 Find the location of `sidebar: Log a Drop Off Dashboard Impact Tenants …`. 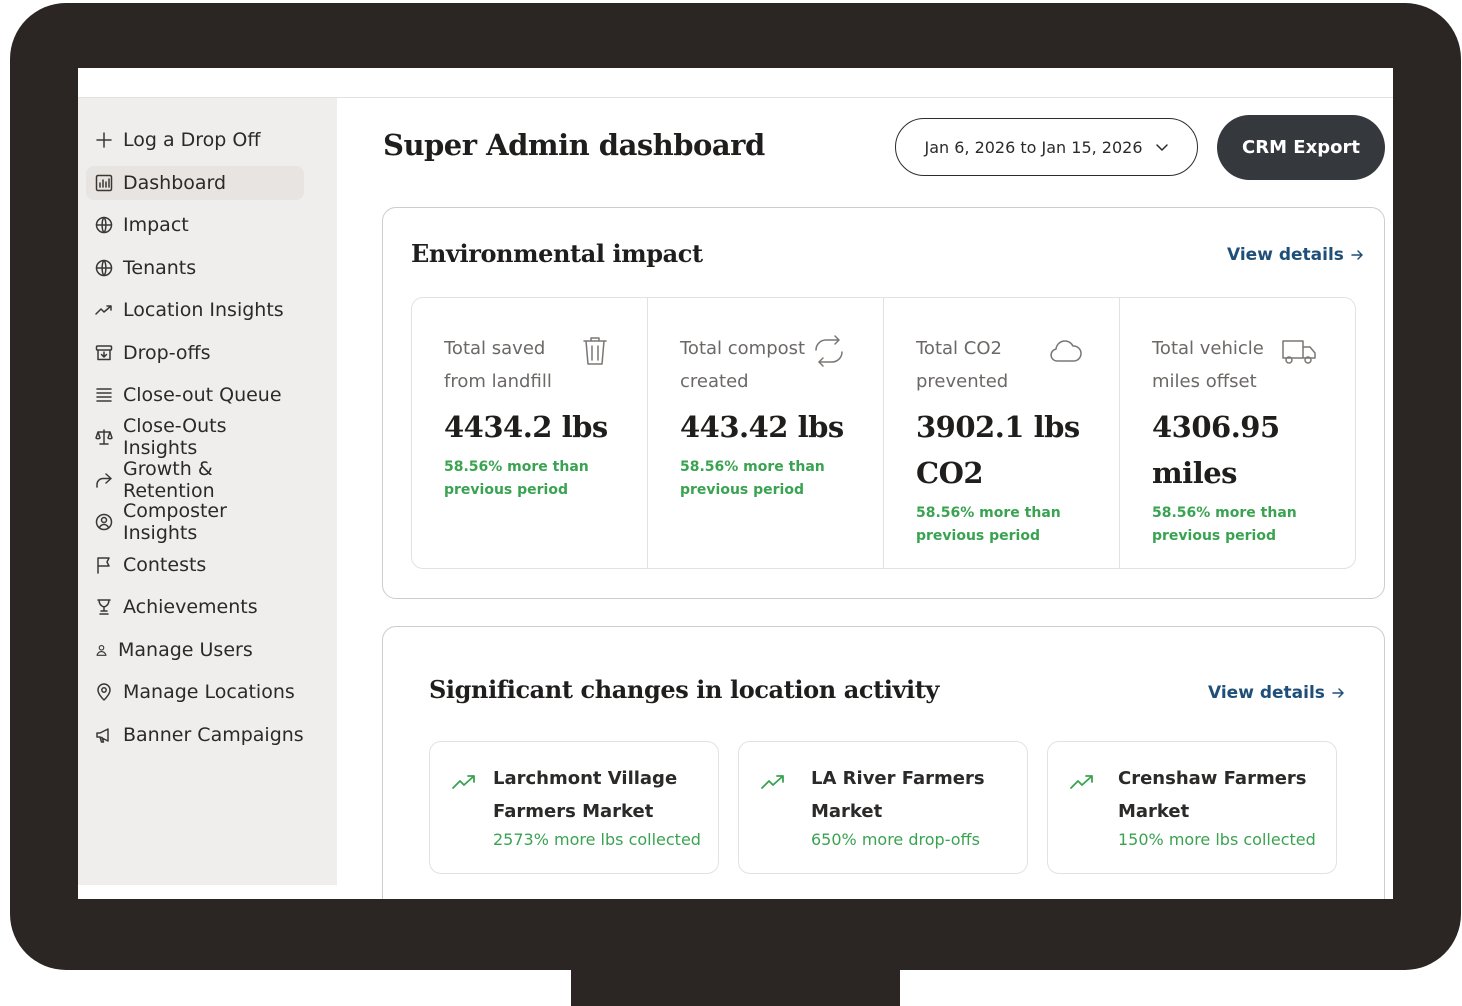

sidebar: Log a Drop Off Dashboard Impact Tenants … is located at coordinates (207, 491).